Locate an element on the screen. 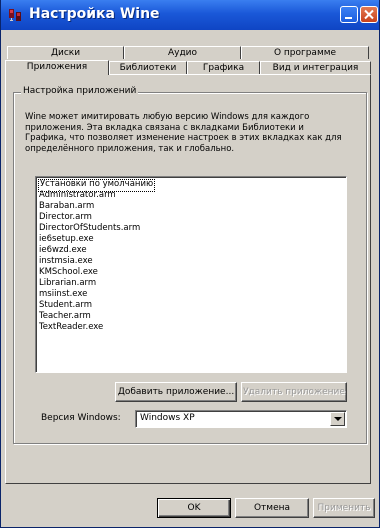 The image size is (380, 528). apply-label: Применить is located at coordinates (344, 508).